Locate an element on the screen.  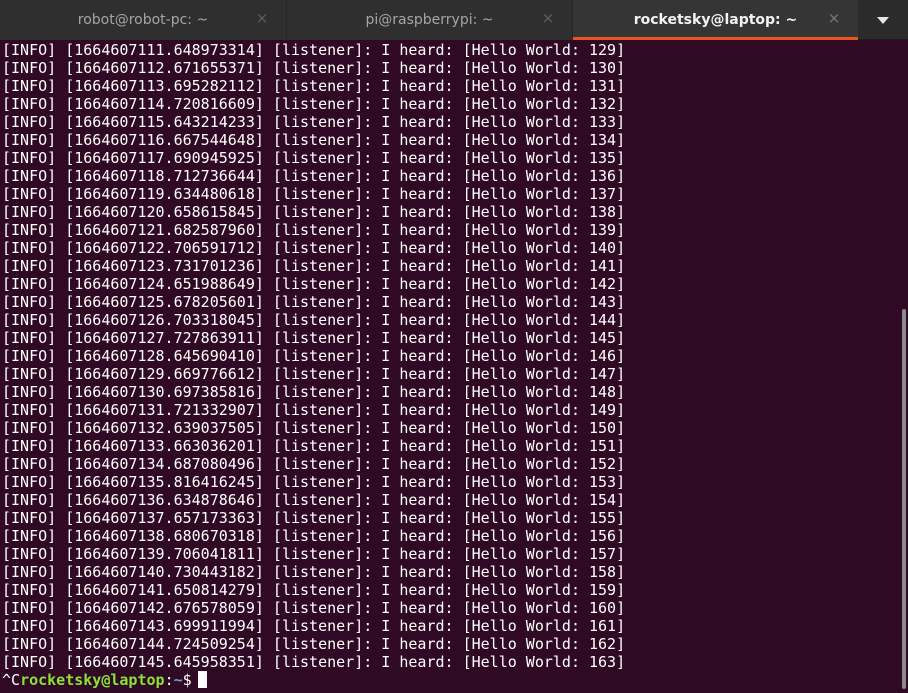
tab-menu-button is located at coordinates (883, 19).